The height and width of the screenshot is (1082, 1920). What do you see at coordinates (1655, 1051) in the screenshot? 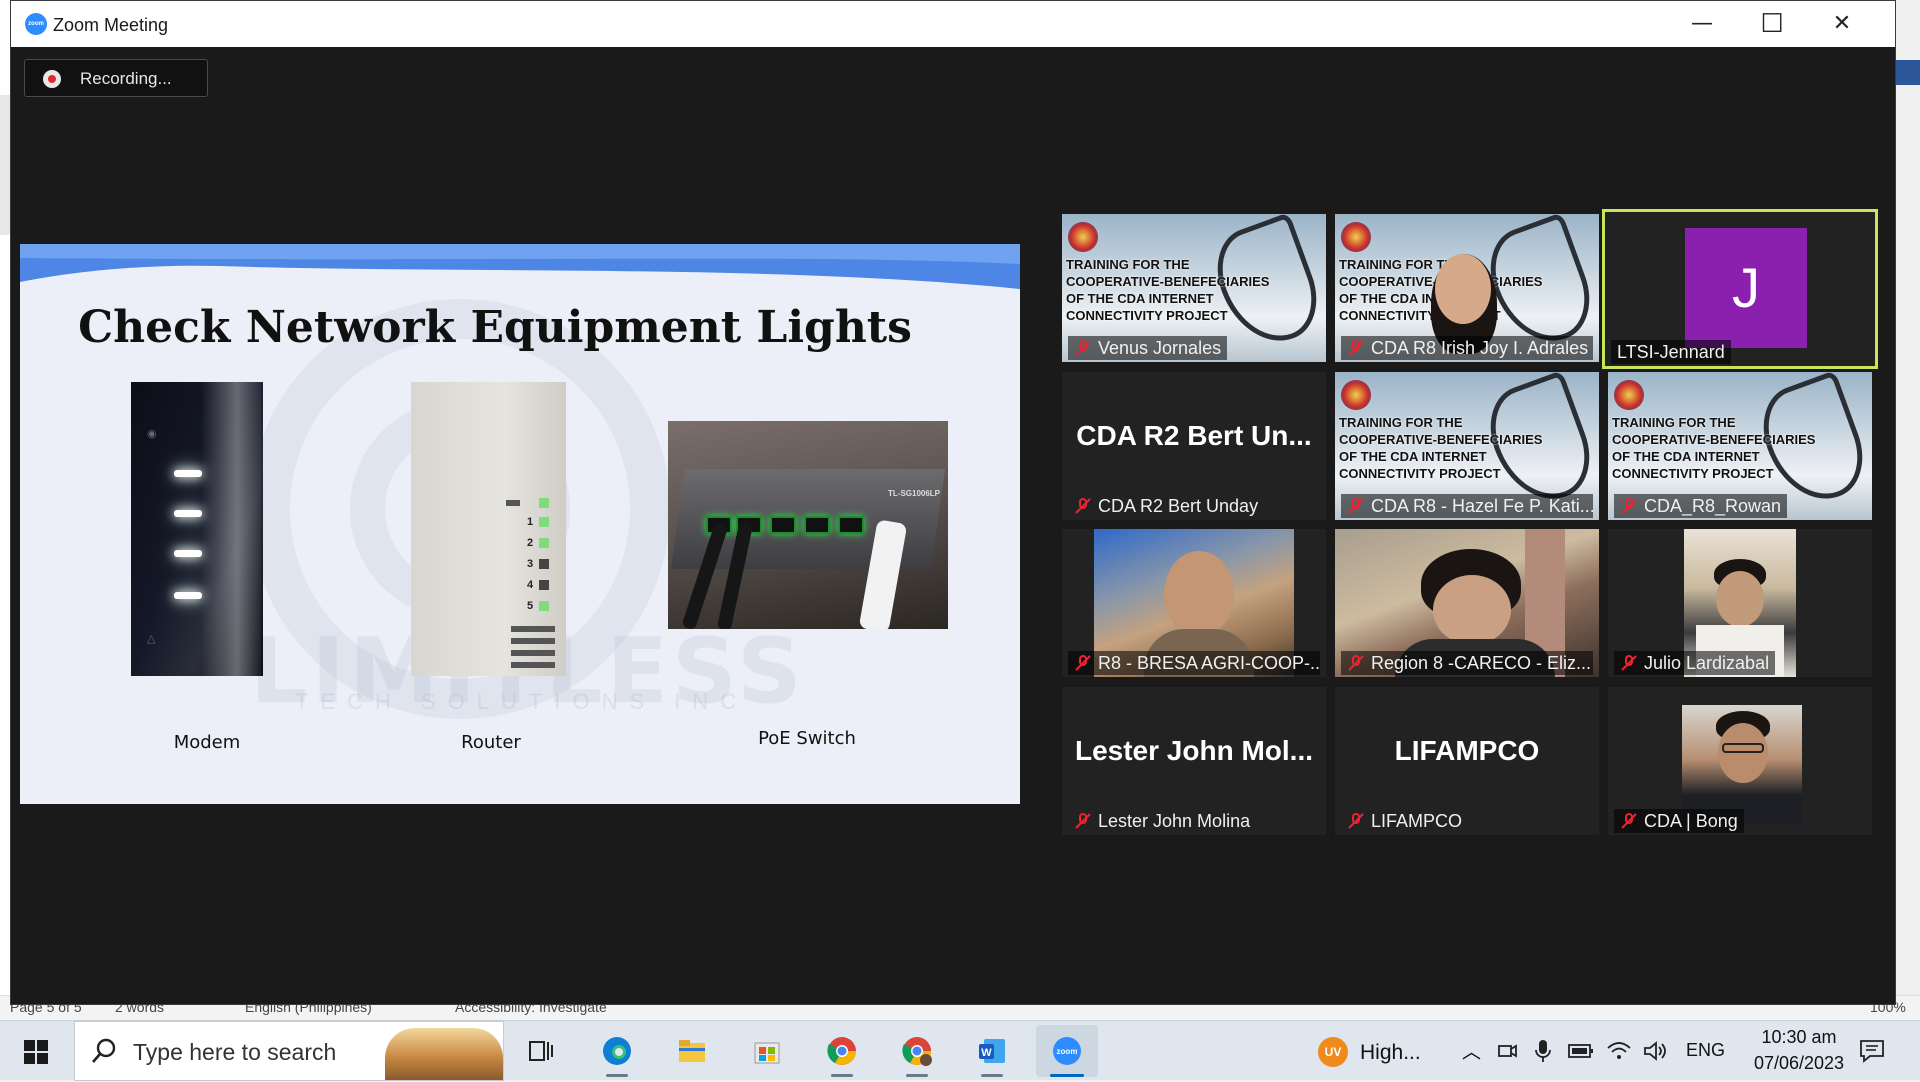
I see `volume-icon` at bounding box center [1655, 1051].